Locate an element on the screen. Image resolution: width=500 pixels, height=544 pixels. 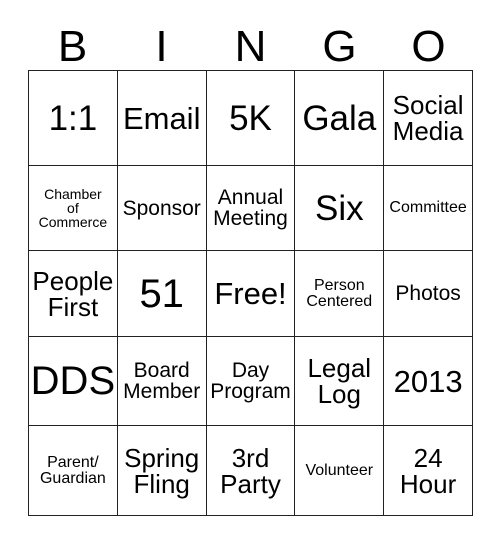
bingo-cell-g3: Person Centered is located at coordinates (340, 294).